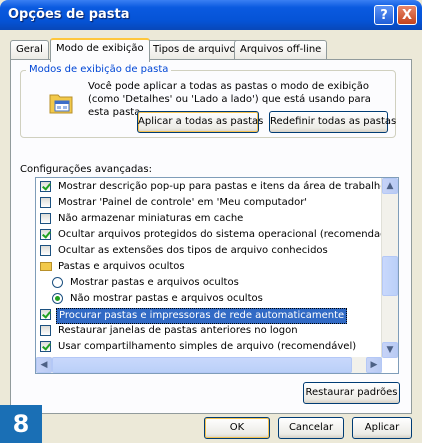 This screenshot has width=422, height=443. Describe the element at coordinates (390, 186) in the screenshot. I see `scroll-up-icon: ▲` at that location.